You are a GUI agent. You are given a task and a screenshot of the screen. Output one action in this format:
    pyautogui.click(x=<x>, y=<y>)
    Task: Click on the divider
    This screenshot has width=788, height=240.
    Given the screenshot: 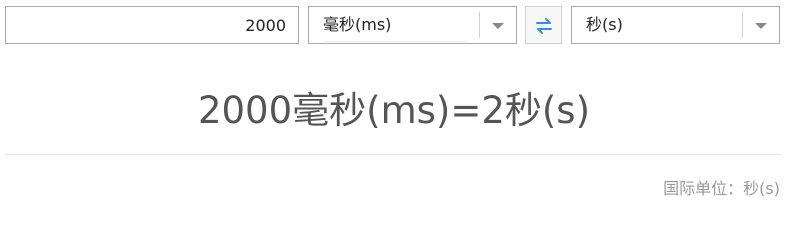 What is the action you would take?
    pyautogui.click(x=393, y=154)
    